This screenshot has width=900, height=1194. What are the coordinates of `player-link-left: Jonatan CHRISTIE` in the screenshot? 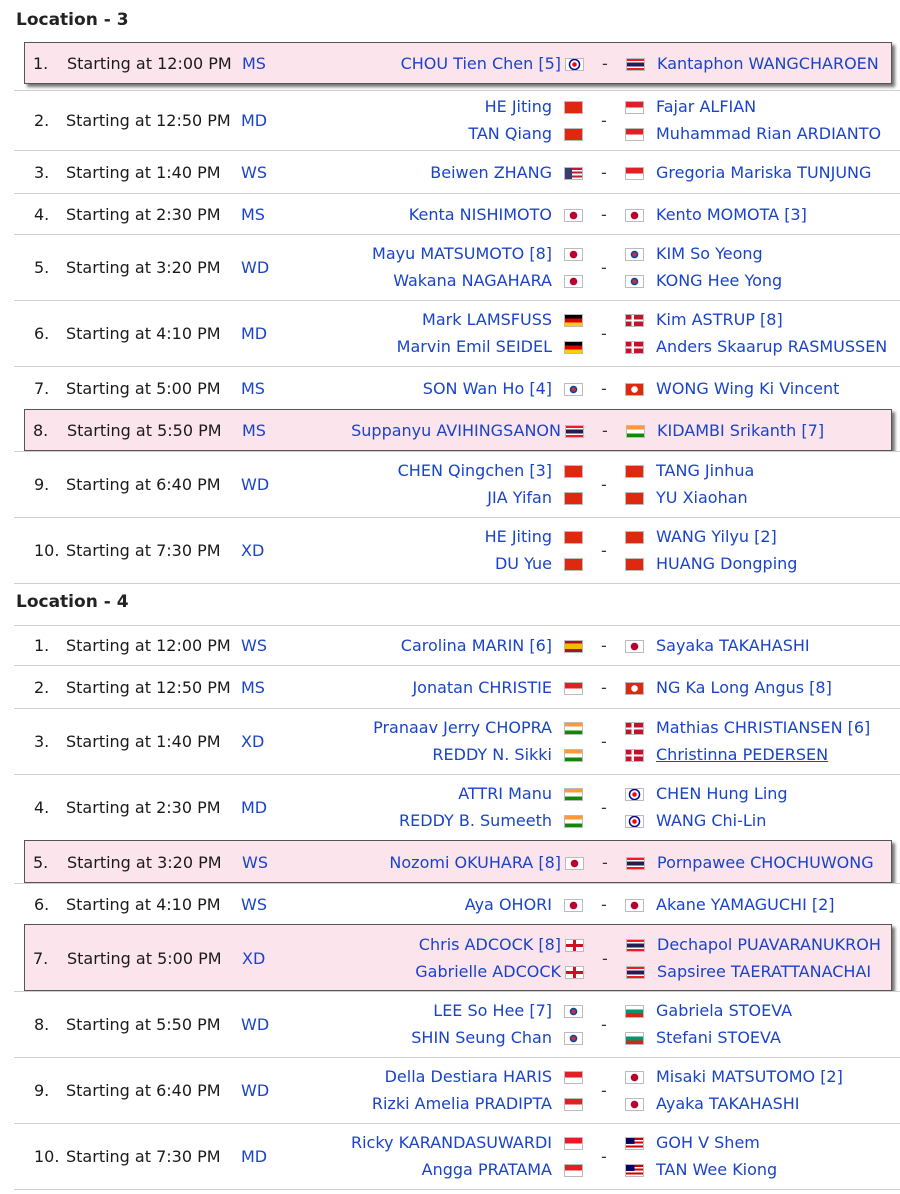 It's located at (482, 688).